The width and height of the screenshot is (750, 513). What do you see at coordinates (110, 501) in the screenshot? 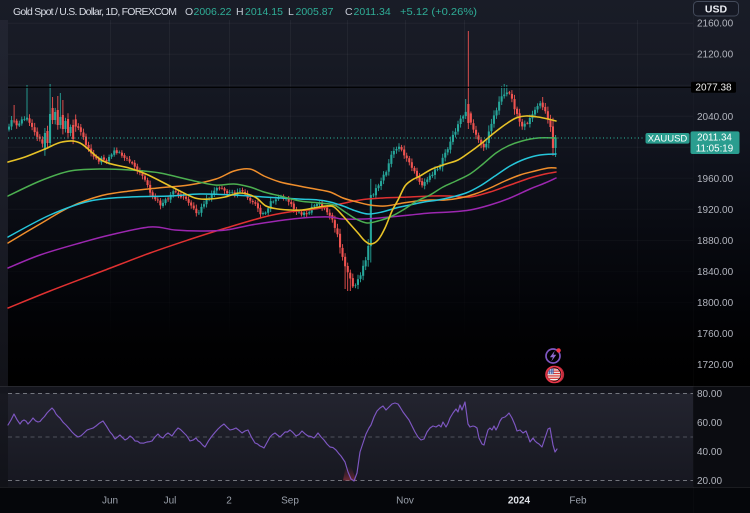
I see `svg-text: Jun` at bounding box center [110, 501].